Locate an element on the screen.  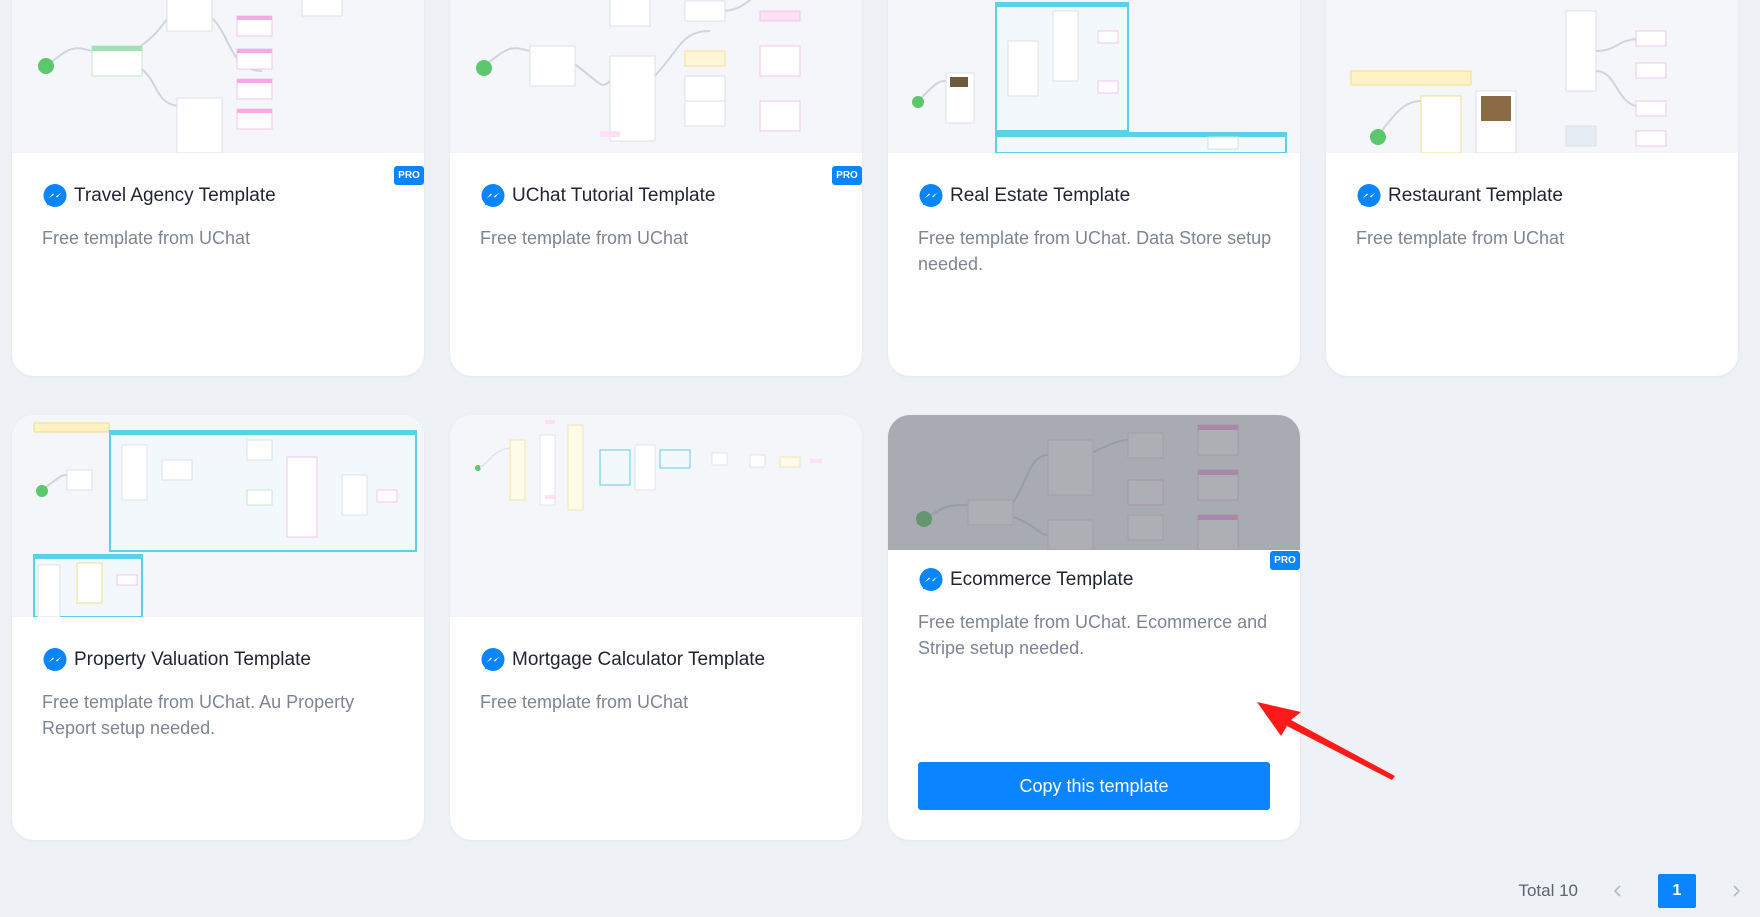
prev-page-button is located at coordinates (1618, 891).